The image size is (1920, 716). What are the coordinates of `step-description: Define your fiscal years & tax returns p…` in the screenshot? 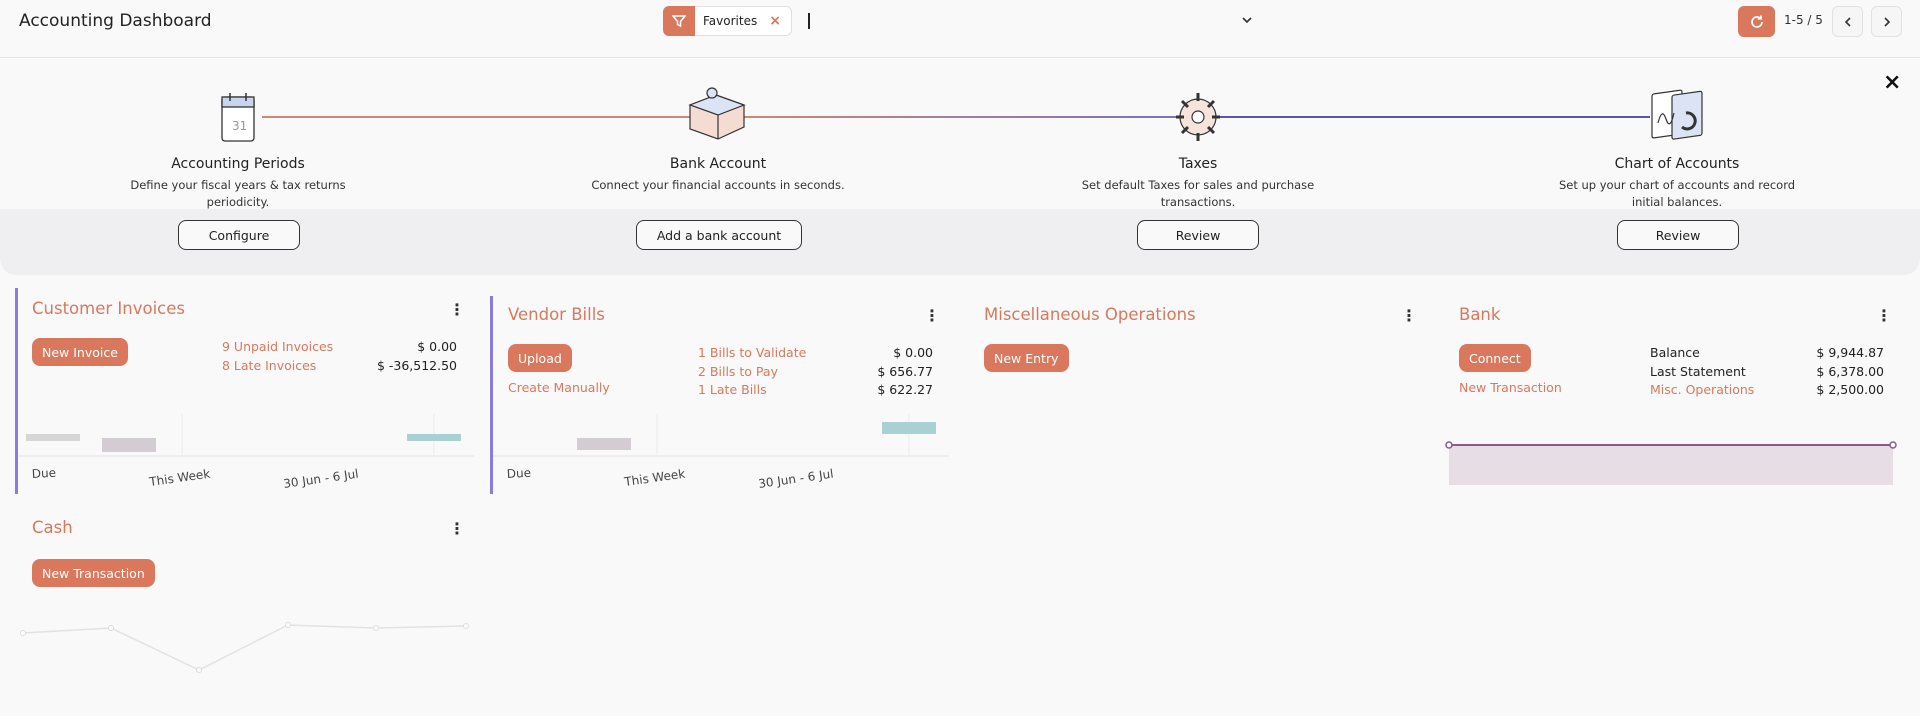 It's located at (238, 193).